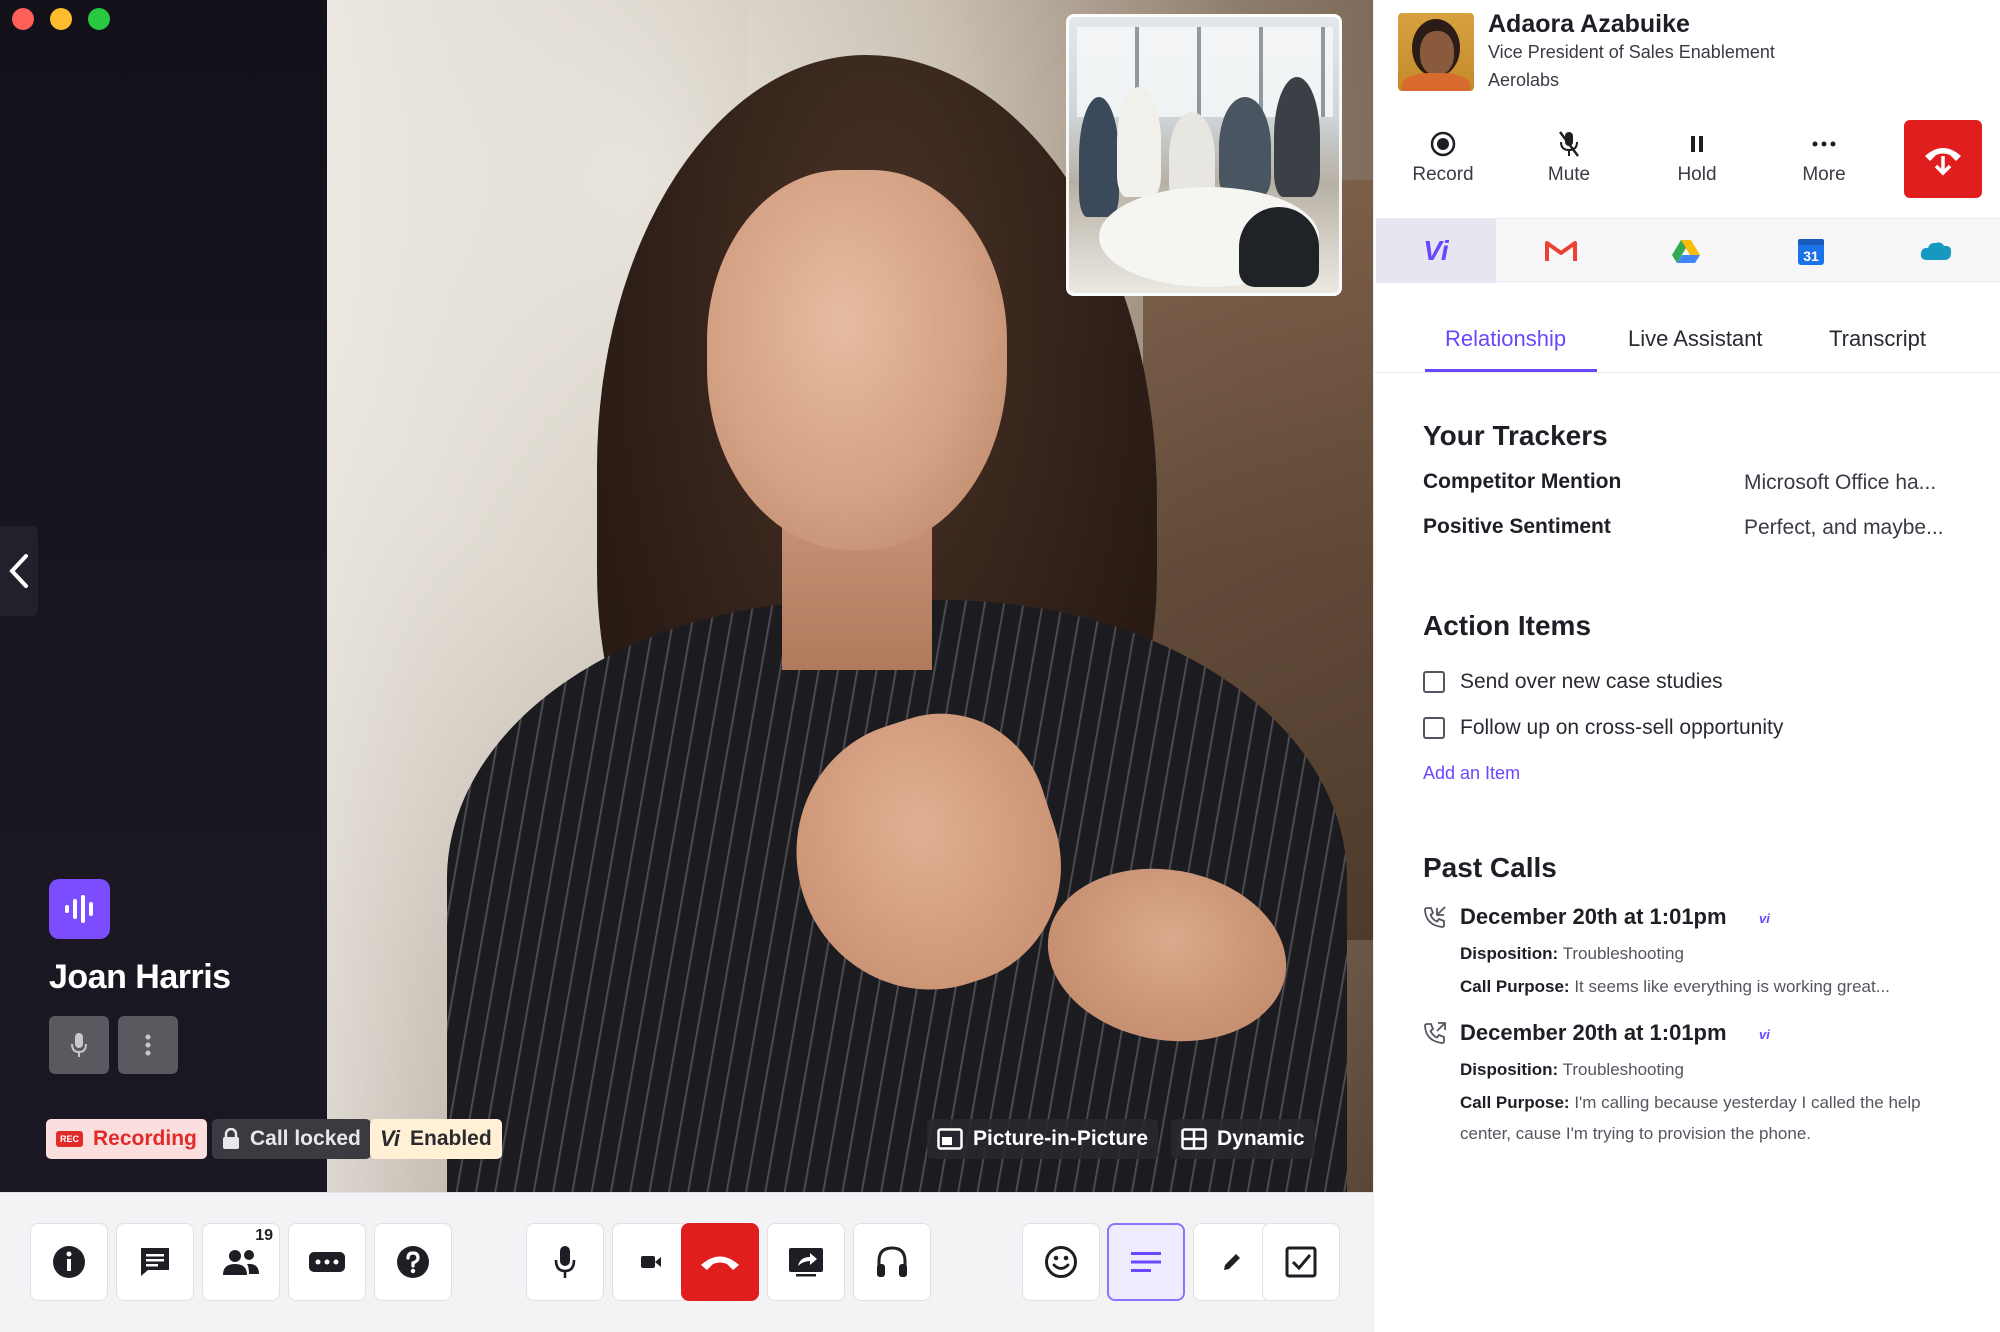 This screenshot has width=2000, height=1332. I want to click on integration-google-calendar: 31, so click(1811, 251).